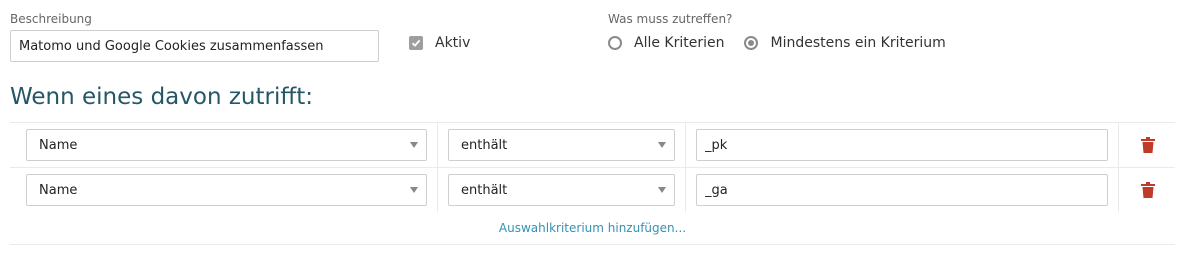 Image resolution: width=1185 pixels, height=254 pixels. Describe the element at coordinates (194, 46) in the screenshot. I see `description-input` at that location.